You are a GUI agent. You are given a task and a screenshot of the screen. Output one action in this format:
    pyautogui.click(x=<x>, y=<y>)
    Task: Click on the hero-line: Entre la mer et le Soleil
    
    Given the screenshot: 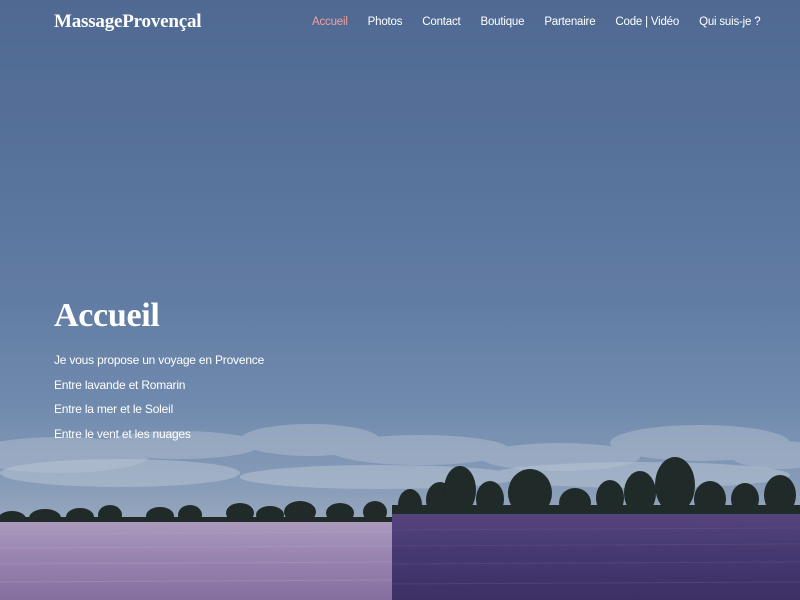 What is the action you would take?
    pyautogui.click(x=114, y=409)
    